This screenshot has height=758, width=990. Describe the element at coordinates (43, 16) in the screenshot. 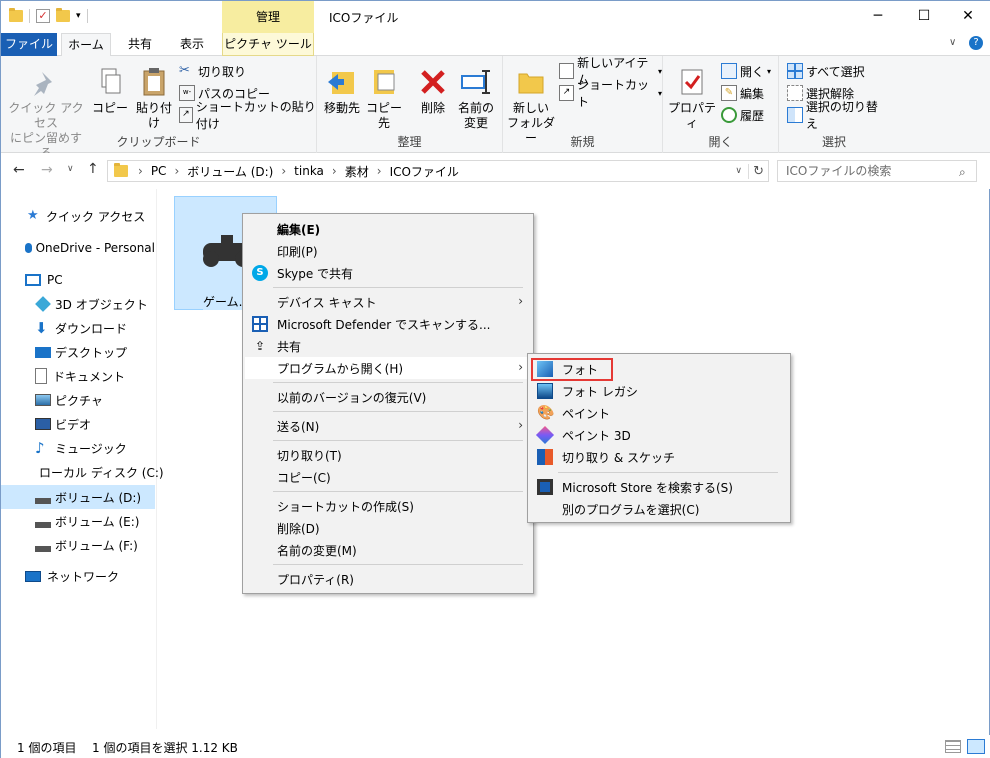

I see `properties-check-icon: ✓` at that location.